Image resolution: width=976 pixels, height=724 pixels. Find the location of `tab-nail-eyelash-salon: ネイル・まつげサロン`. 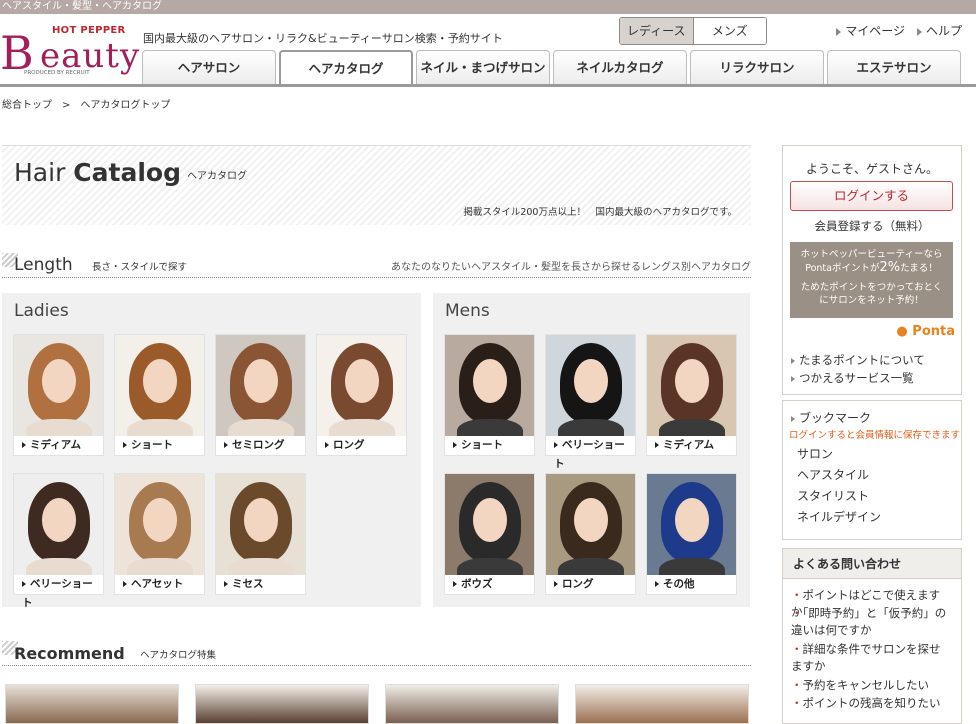

tab-nail-eyelash-salon: ネイル・まつげサロン is located at coordinates (483, 67).